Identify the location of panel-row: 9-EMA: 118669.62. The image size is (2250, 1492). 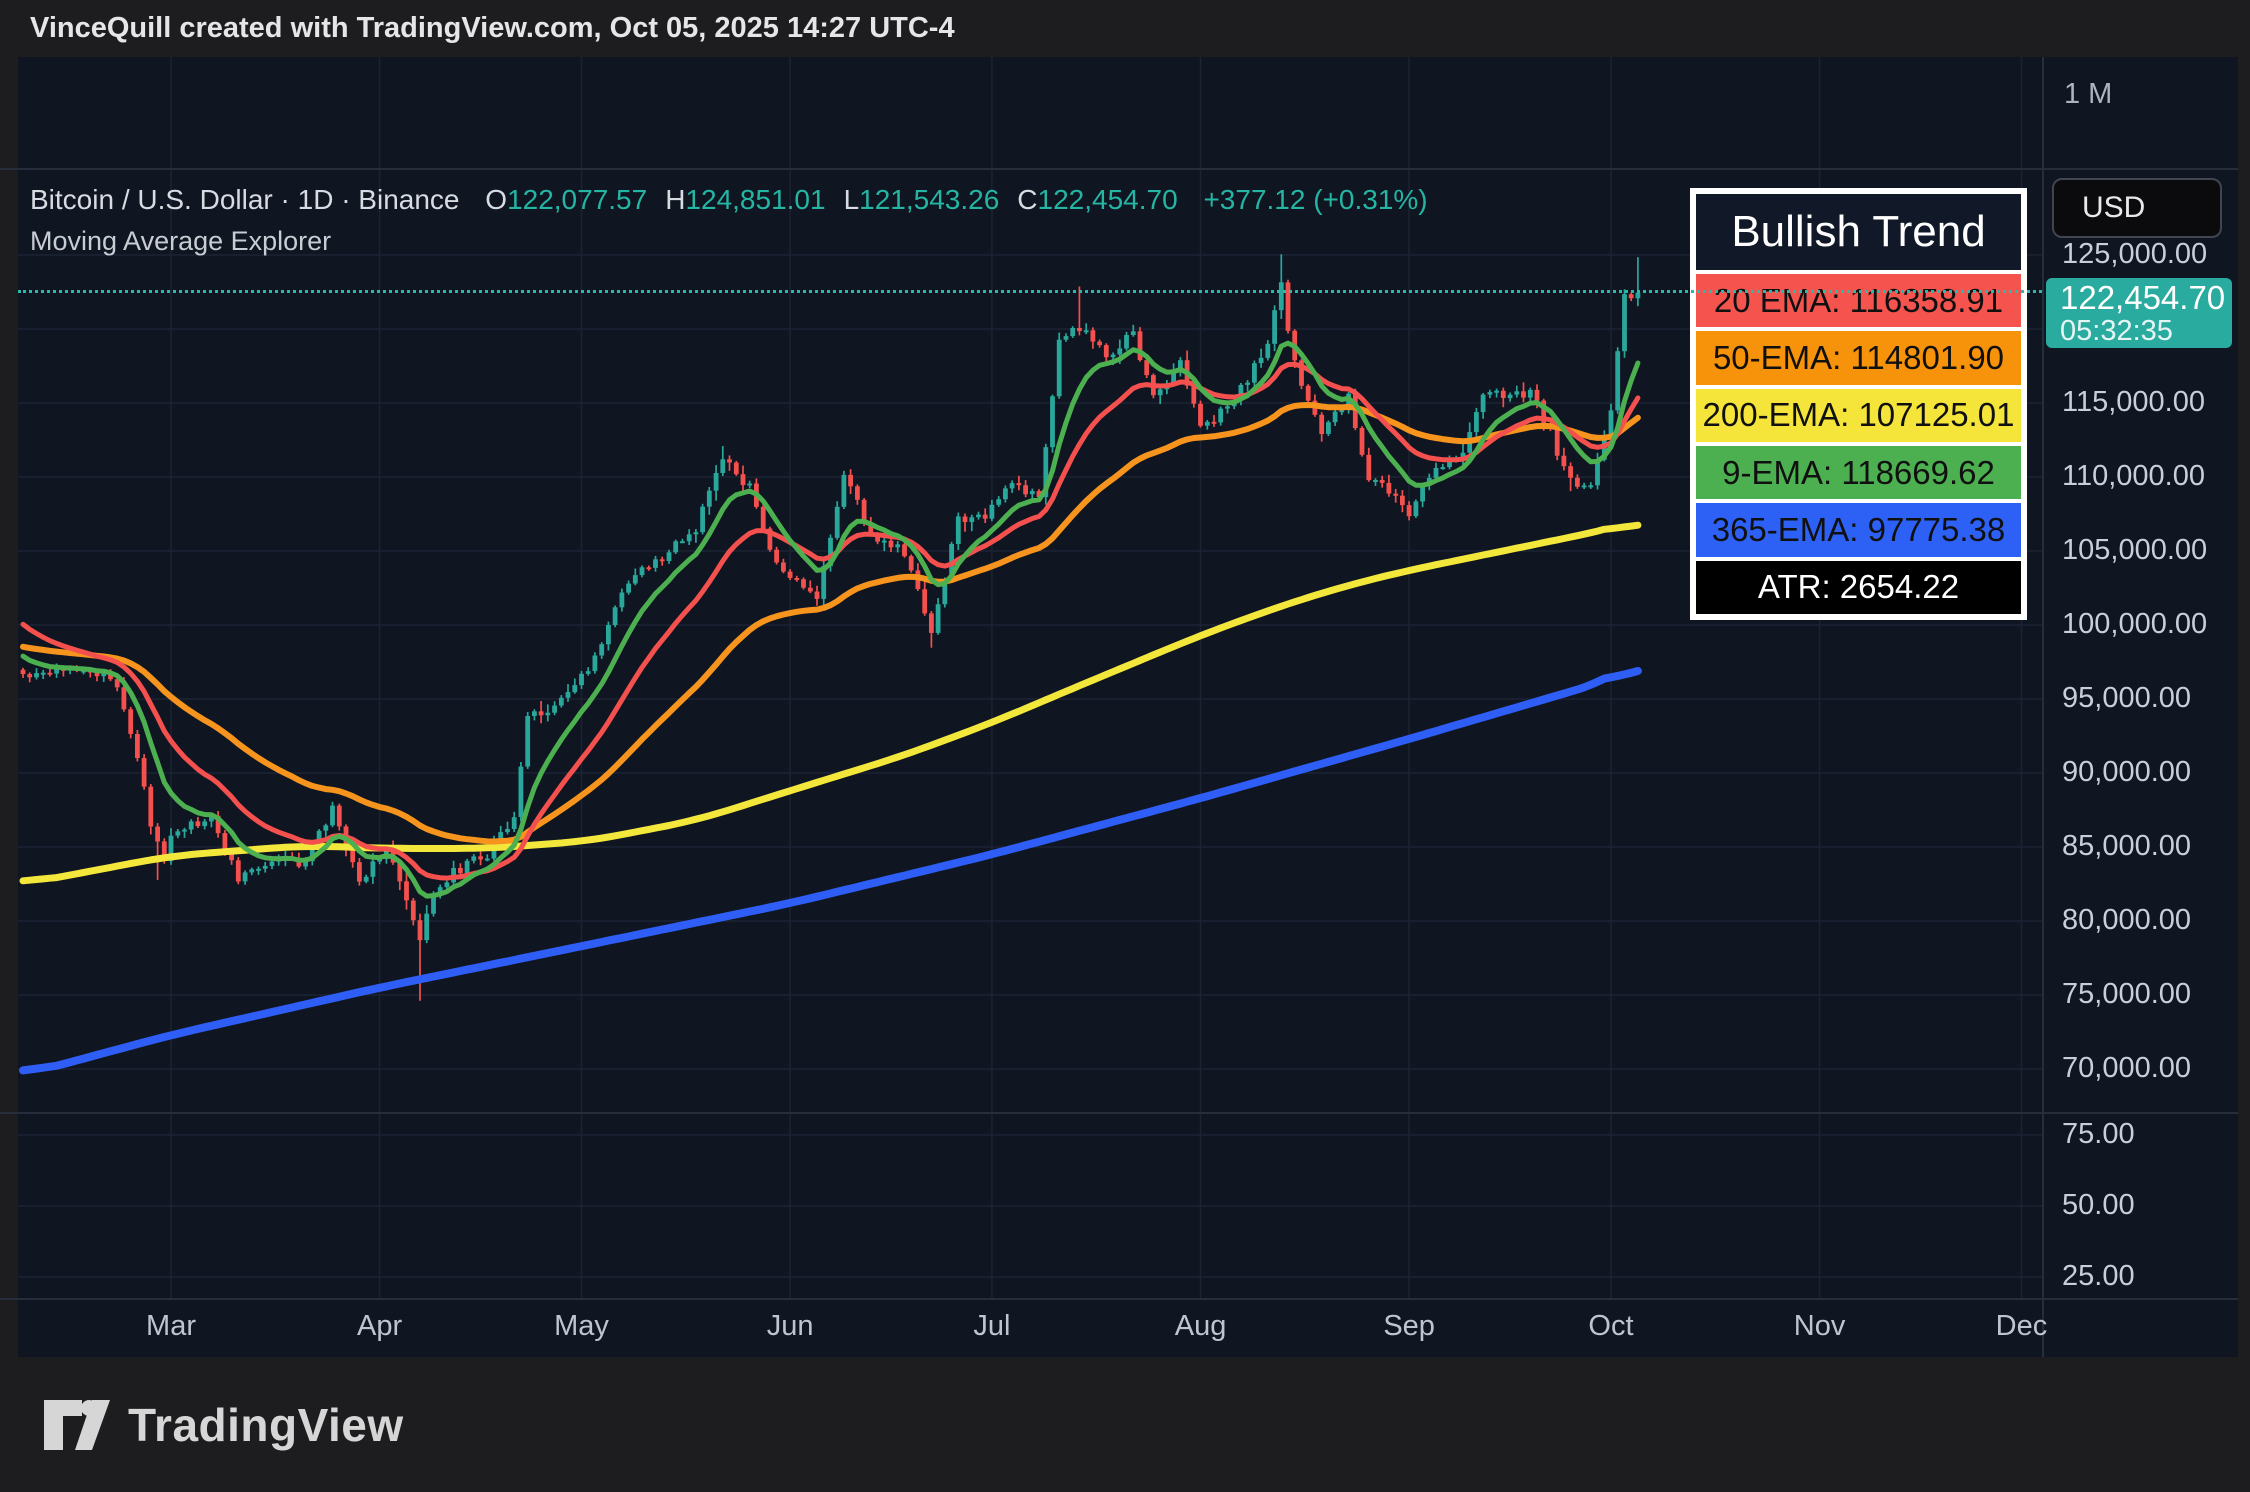
(1858, 472).